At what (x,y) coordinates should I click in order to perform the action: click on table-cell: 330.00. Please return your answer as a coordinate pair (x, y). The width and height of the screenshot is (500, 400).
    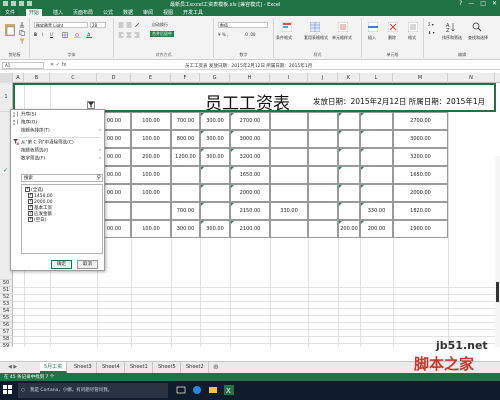
    Looking at the image, I should click on (376, 211).